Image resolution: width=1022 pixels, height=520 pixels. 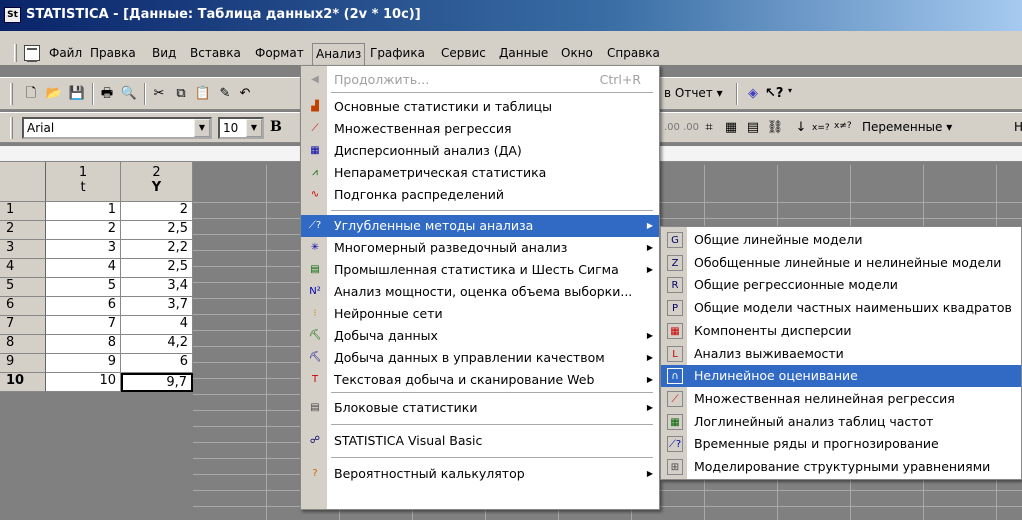 I want to click on submenu-item-6: L Анализ выживаемости, so click(x=841, y=354).